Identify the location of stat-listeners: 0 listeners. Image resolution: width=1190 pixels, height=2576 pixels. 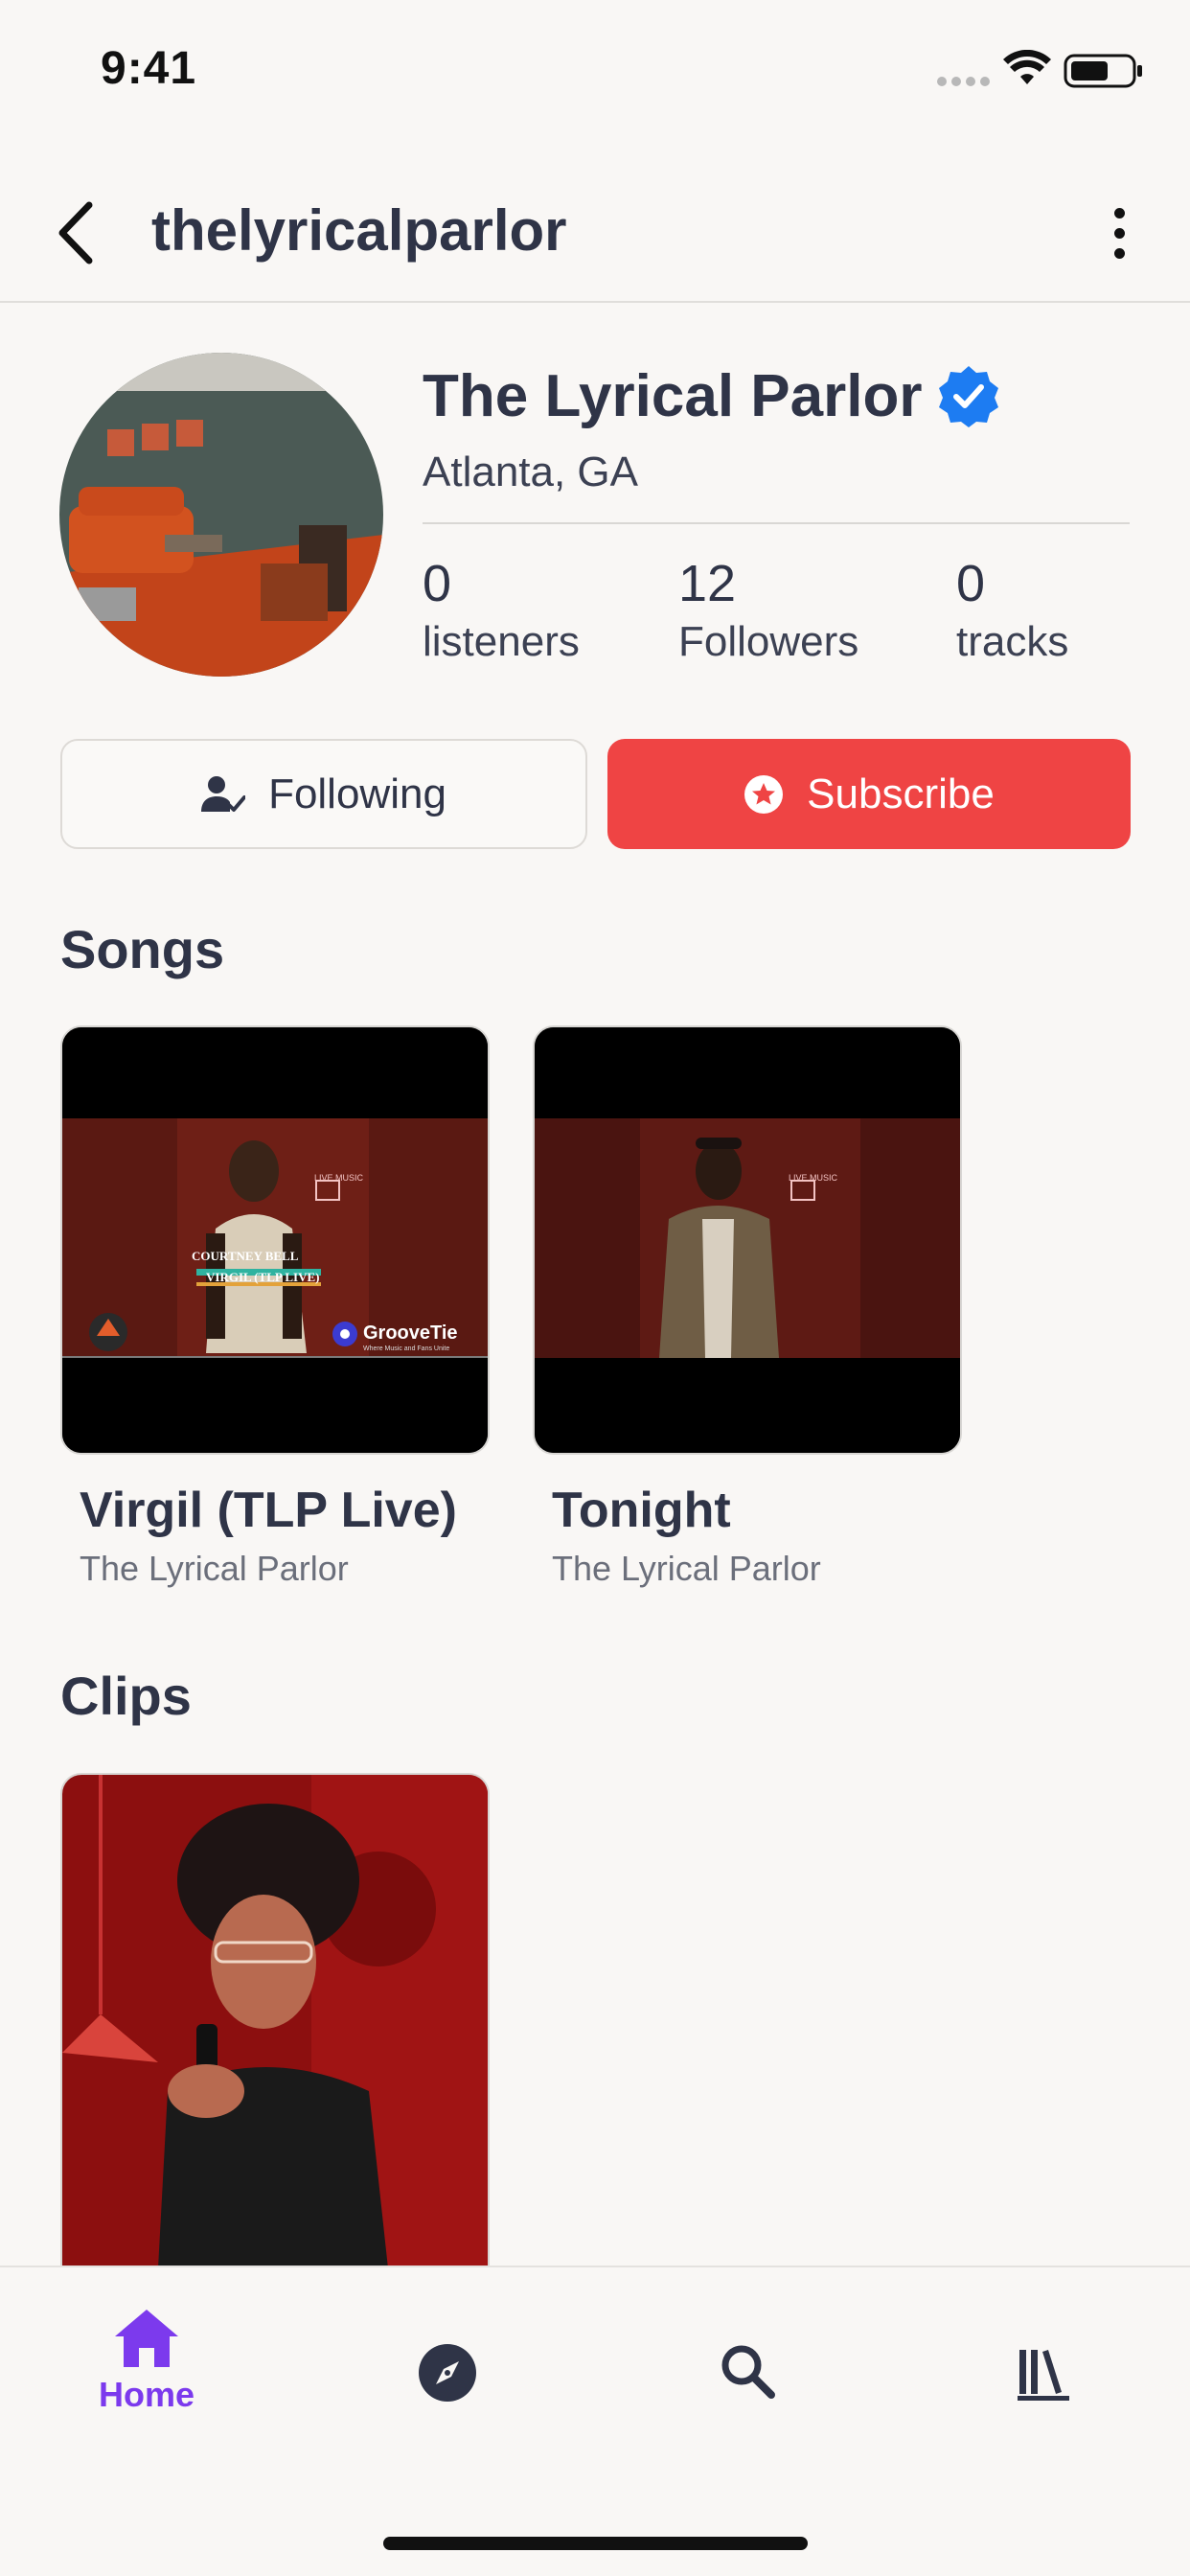
(501, 612).